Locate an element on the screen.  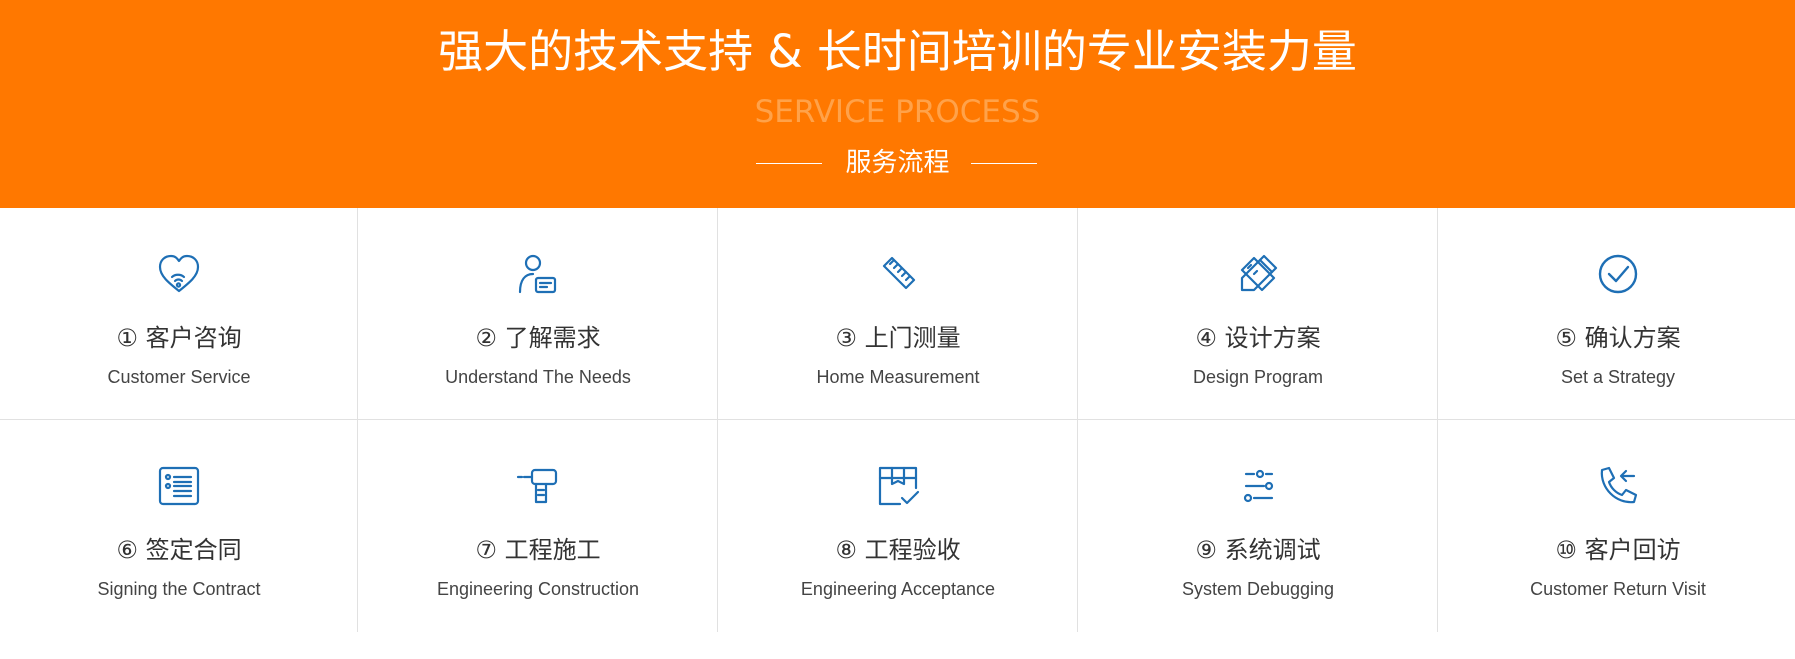
check-circle-icon is located at coordinates (1618, 274).